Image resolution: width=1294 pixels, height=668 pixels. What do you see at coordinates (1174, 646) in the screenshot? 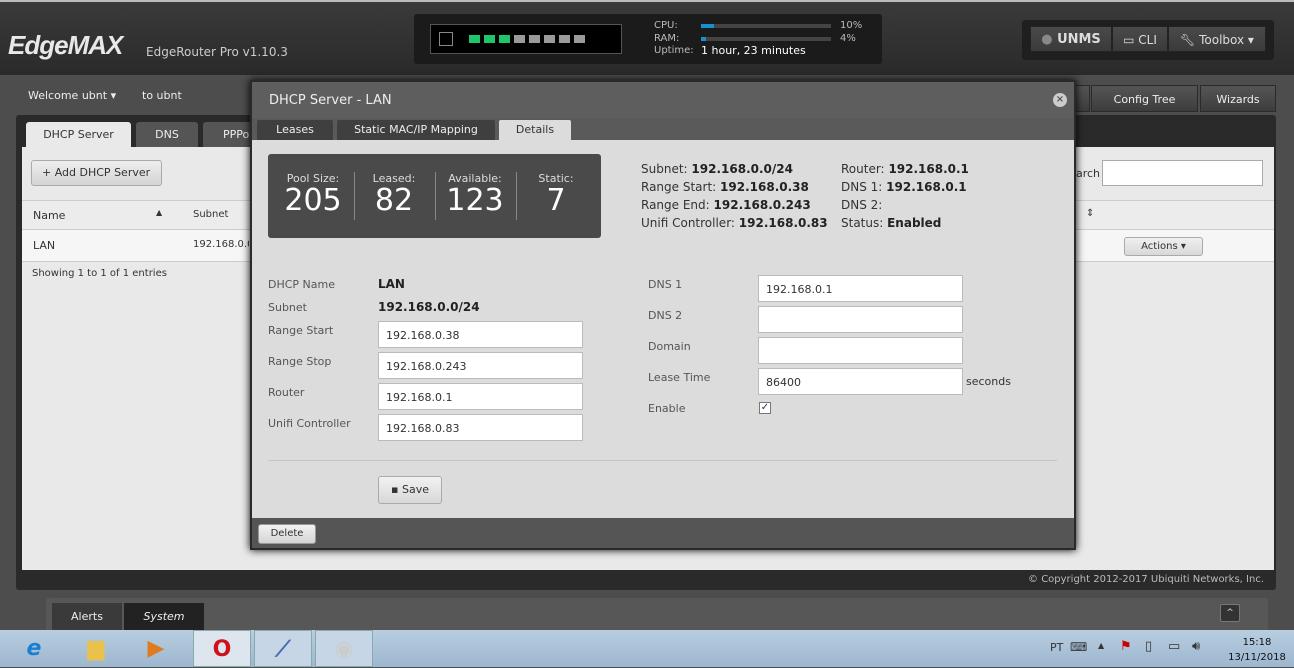
I see `network-icon: ▭` at bounding box center [1174, 646].